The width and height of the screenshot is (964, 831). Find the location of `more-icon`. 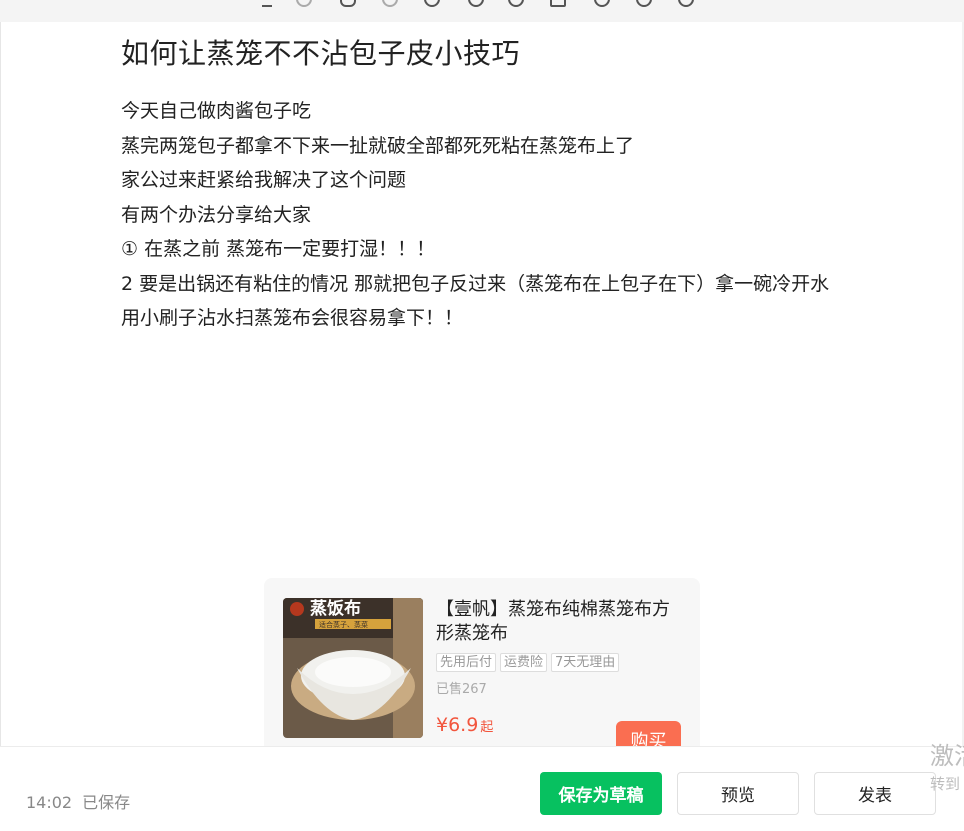

more-icon is located at coordinates (686, 3).